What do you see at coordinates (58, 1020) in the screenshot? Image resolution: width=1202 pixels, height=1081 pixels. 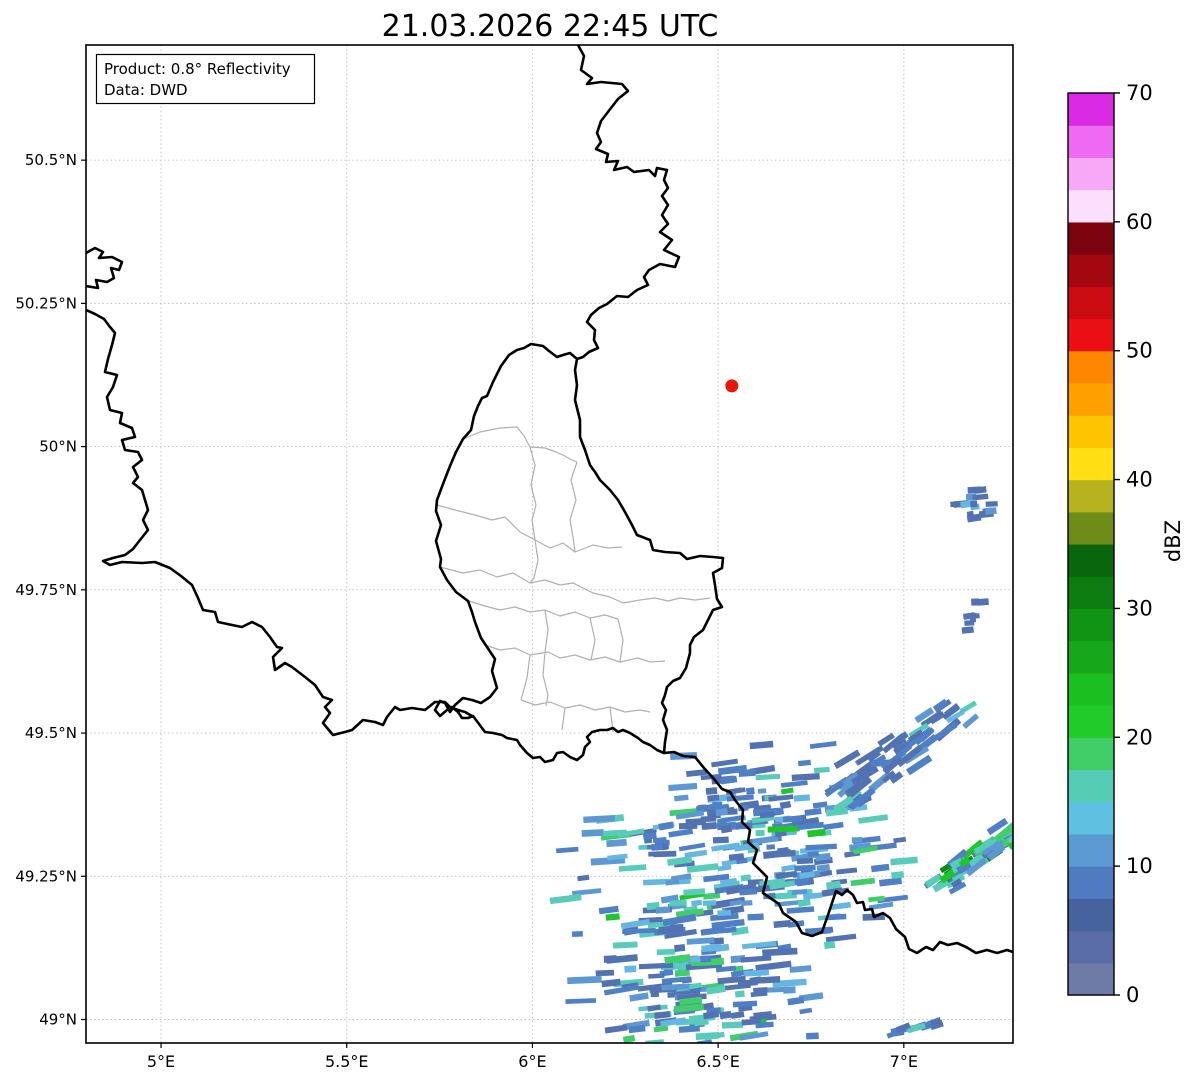 I see `y-axis-tick-label: 49°N` at bounding box center [58, 1020].